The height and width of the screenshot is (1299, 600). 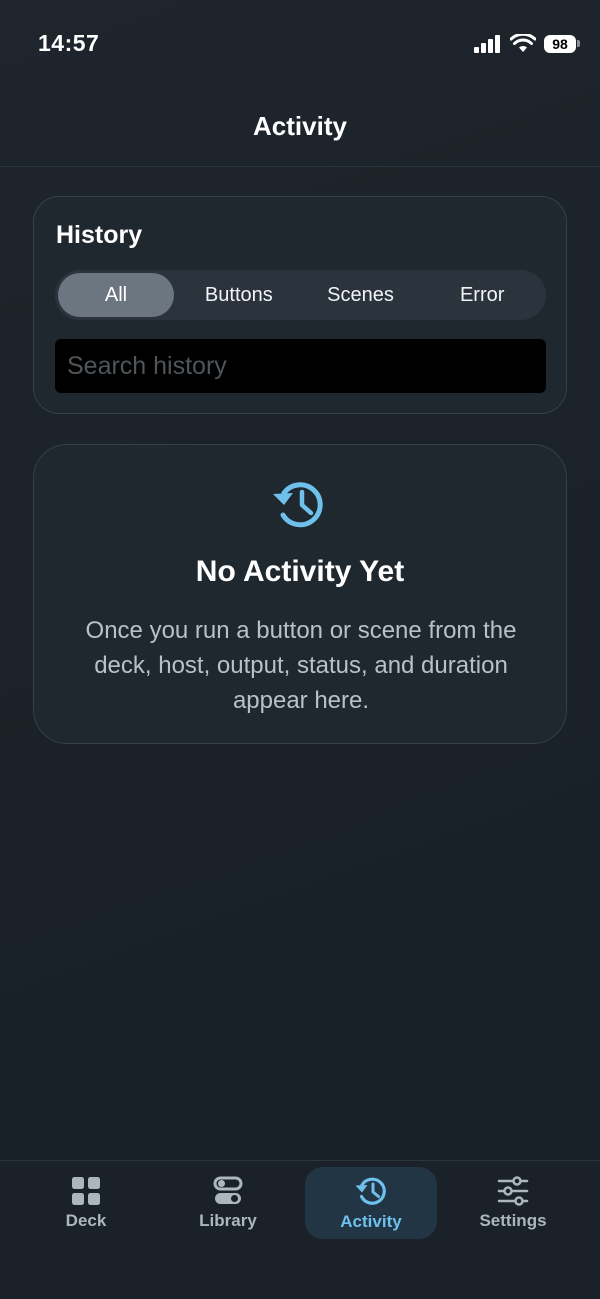 I want to click on tab-deck: Deck, so click(x=86, y=1203).